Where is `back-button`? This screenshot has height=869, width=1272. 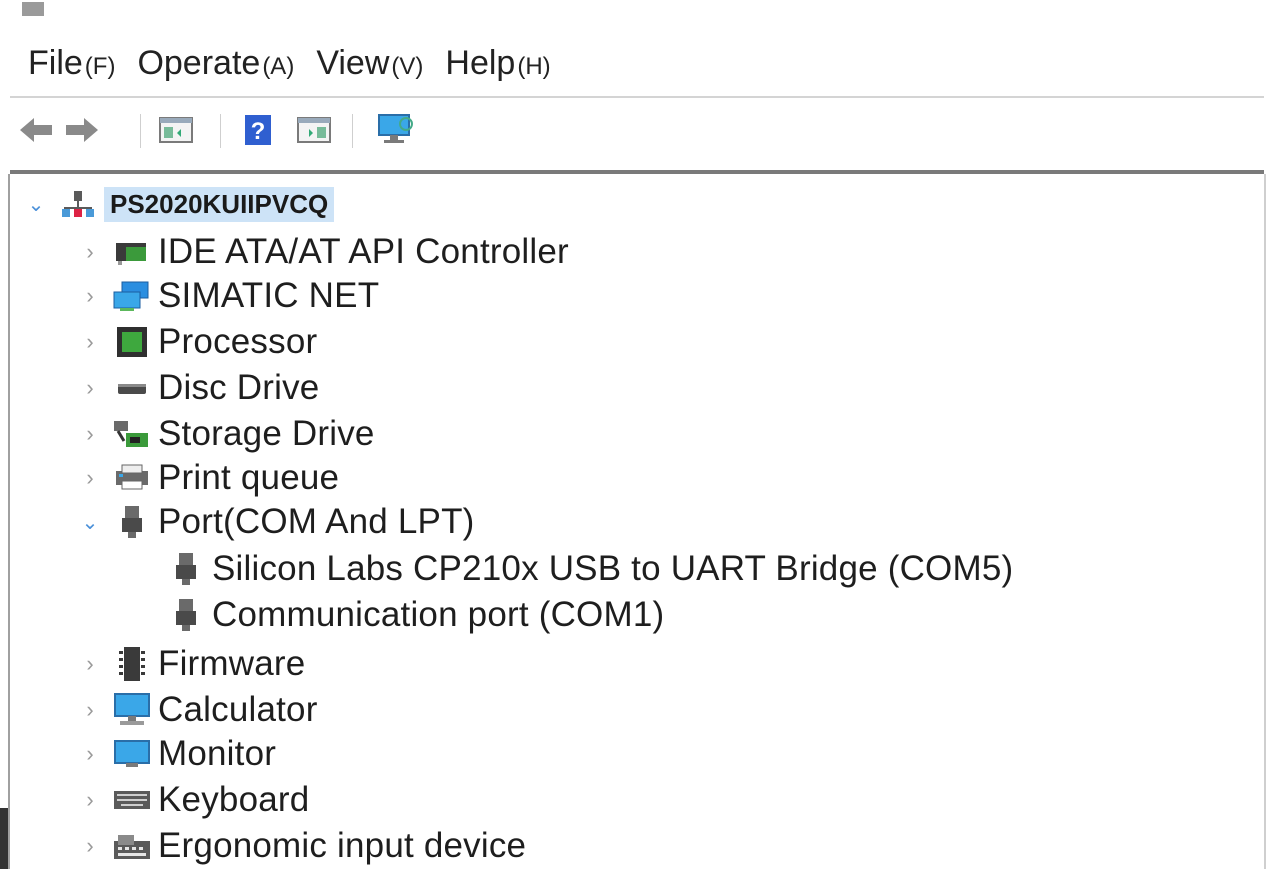 back-button is located at coordinates (36, 130).